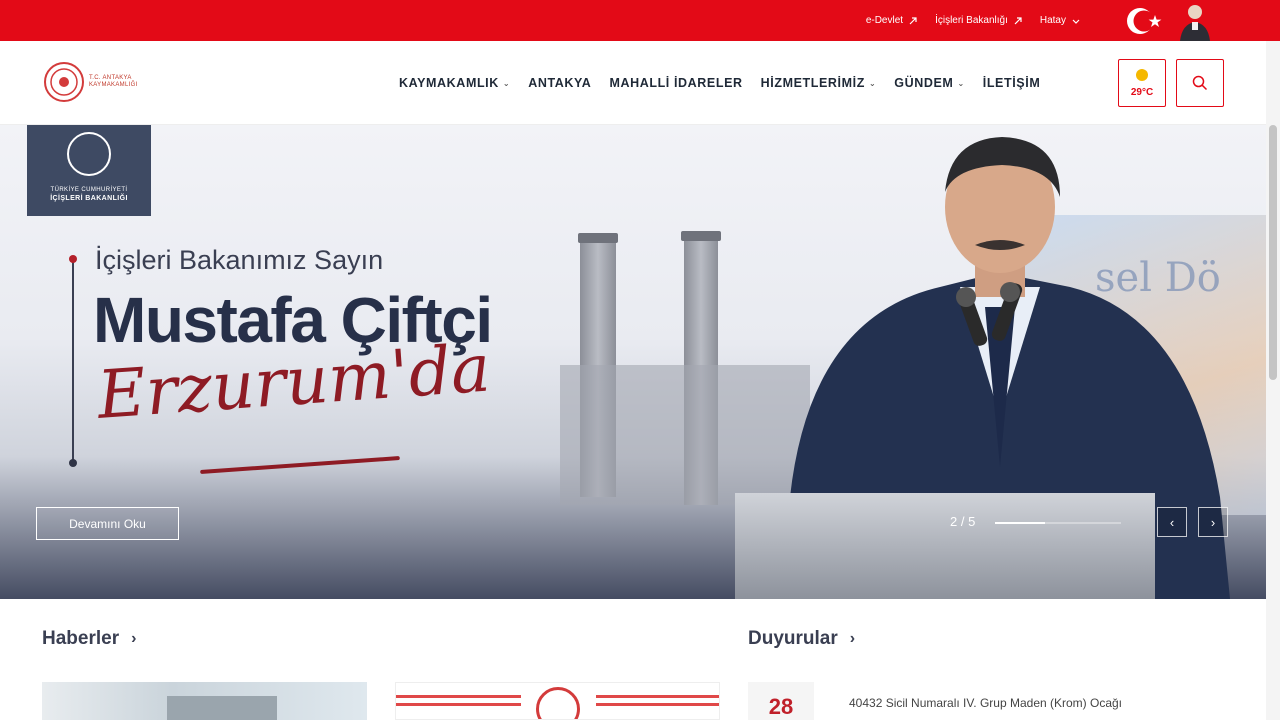 The height and width of the screenshot is (720, 1280). Describe the element at coordinates (89, 154) in the screenshot. I see `ministry-emblem-icon` at that location.